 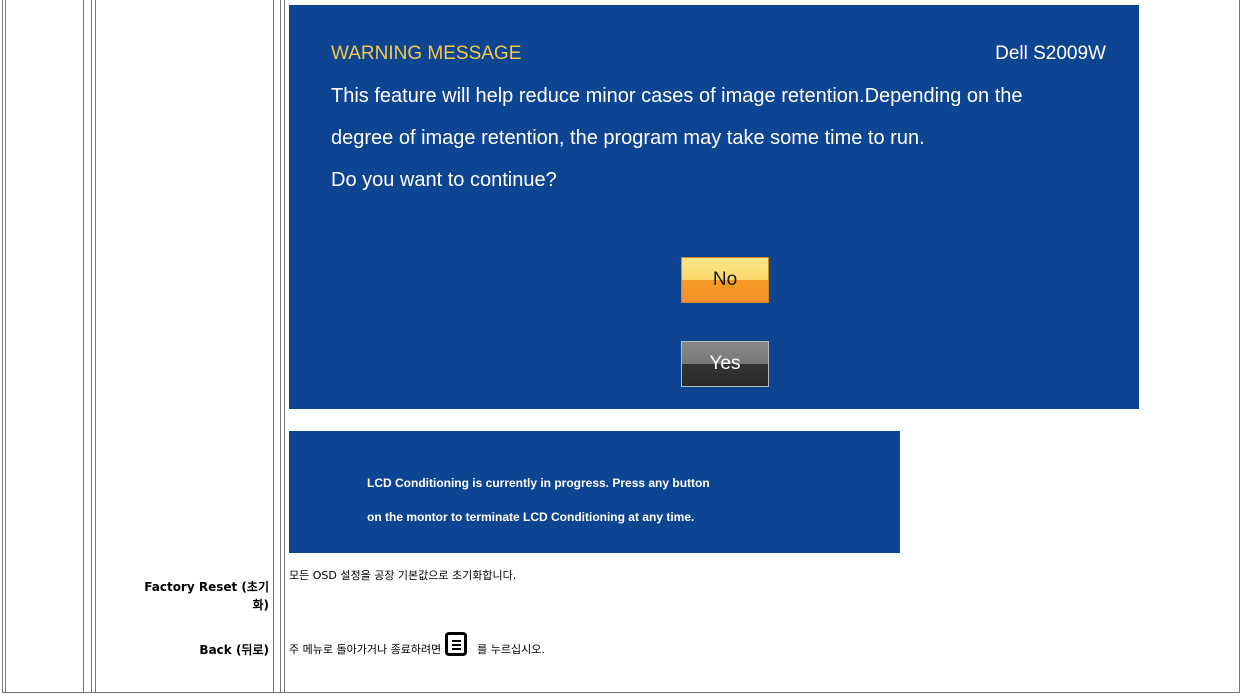 I want to click on monitor-model: Dell S2009W, so click(x=1050, y=53).